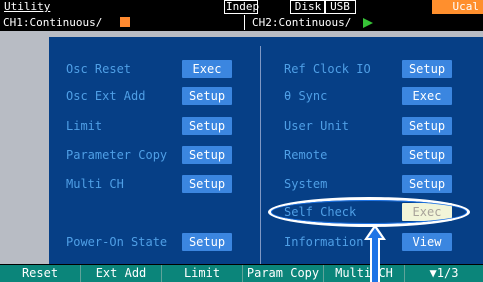 This screenshot has width=483, height=282. I want to click on softkey-limit: Limit, so click(202, 273).